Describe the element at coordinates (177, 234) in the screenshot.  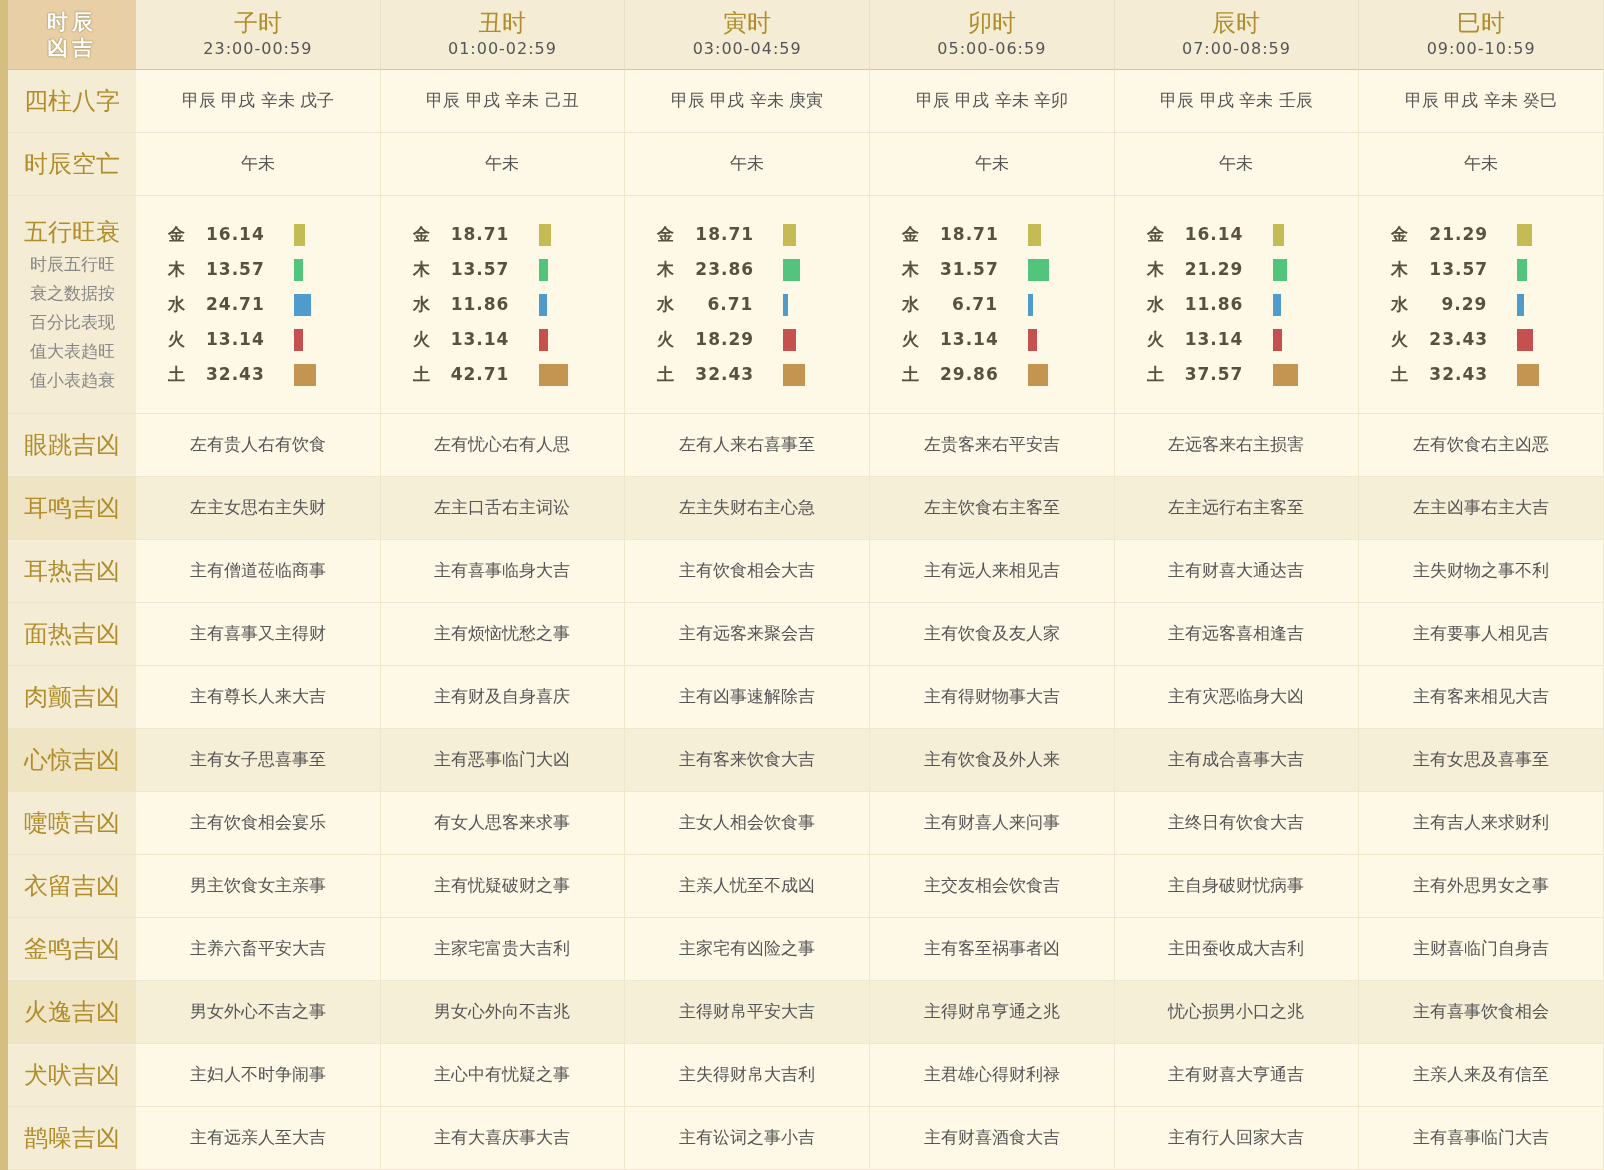
I see `element-name: 金` at that location.